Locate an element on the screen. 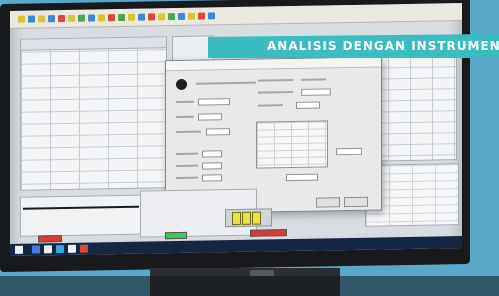 The width and height of the screenshot is (499, 296). status-indicator-green is located at coordinates (176, 235).